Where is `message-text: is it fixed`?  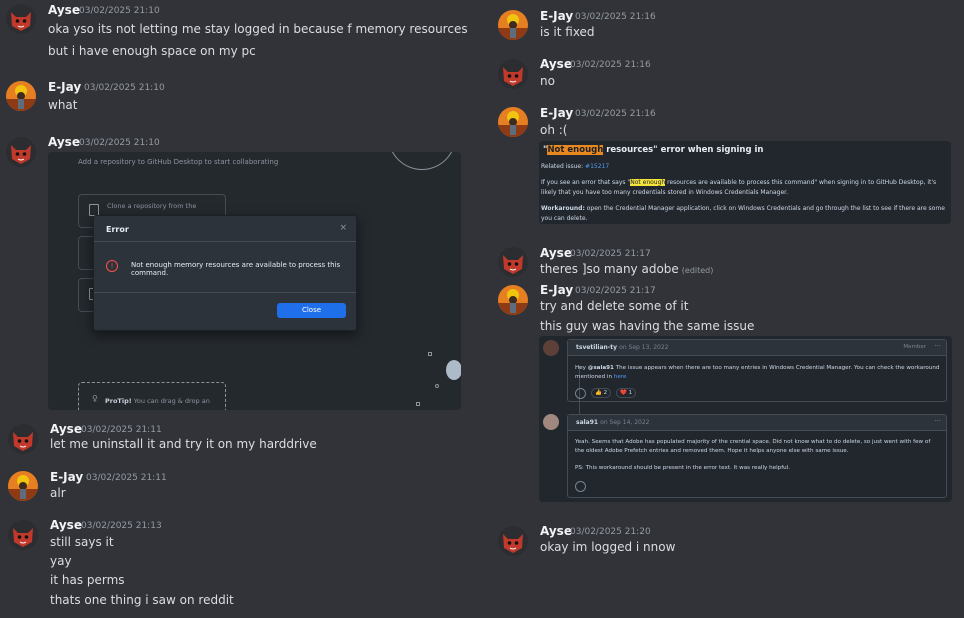
message-text: is it fixed is located at coordinates (567, 32).